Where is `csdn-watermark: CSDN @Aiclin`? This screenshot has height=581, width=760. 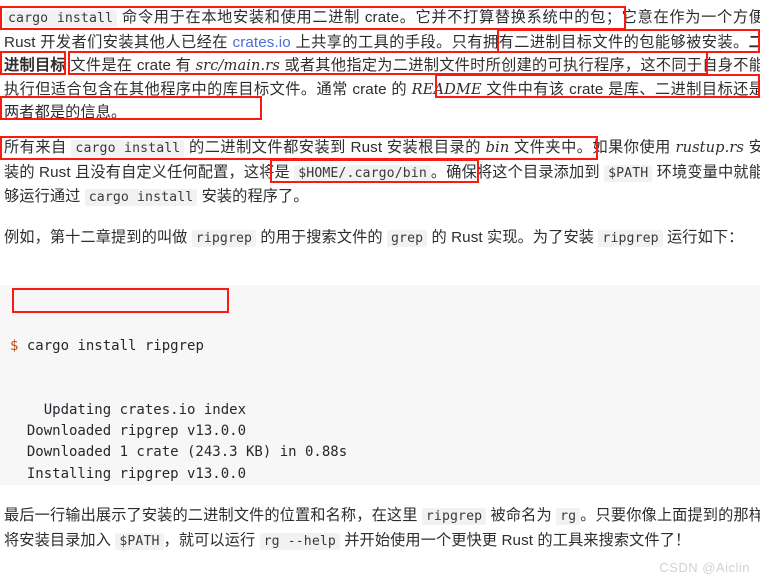
csdn-watermark: CSDN @Aiclin is located at coordinates (704, 567).